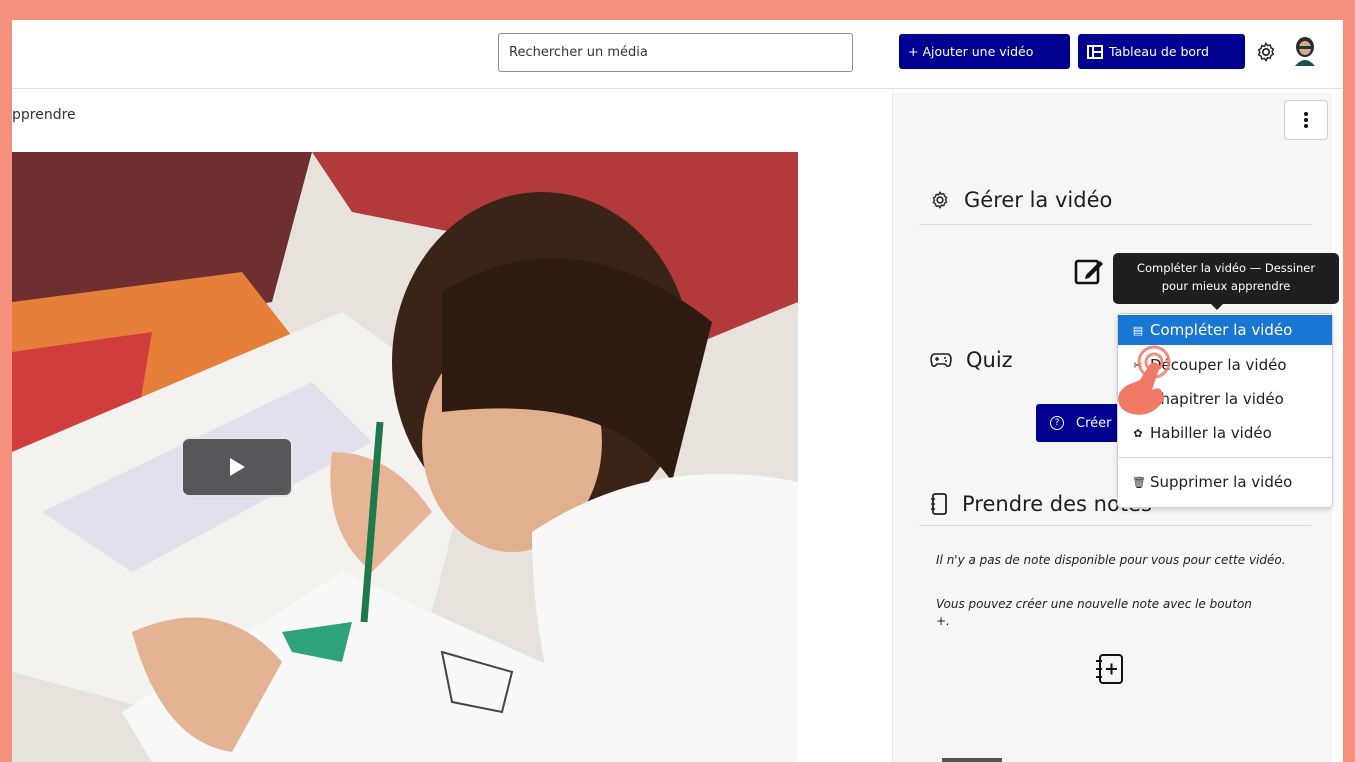 The width and height of the screenshot is (1355, 762). I want to click on manage-video-heading: Gérer la vidéo, so click(1021, 200).